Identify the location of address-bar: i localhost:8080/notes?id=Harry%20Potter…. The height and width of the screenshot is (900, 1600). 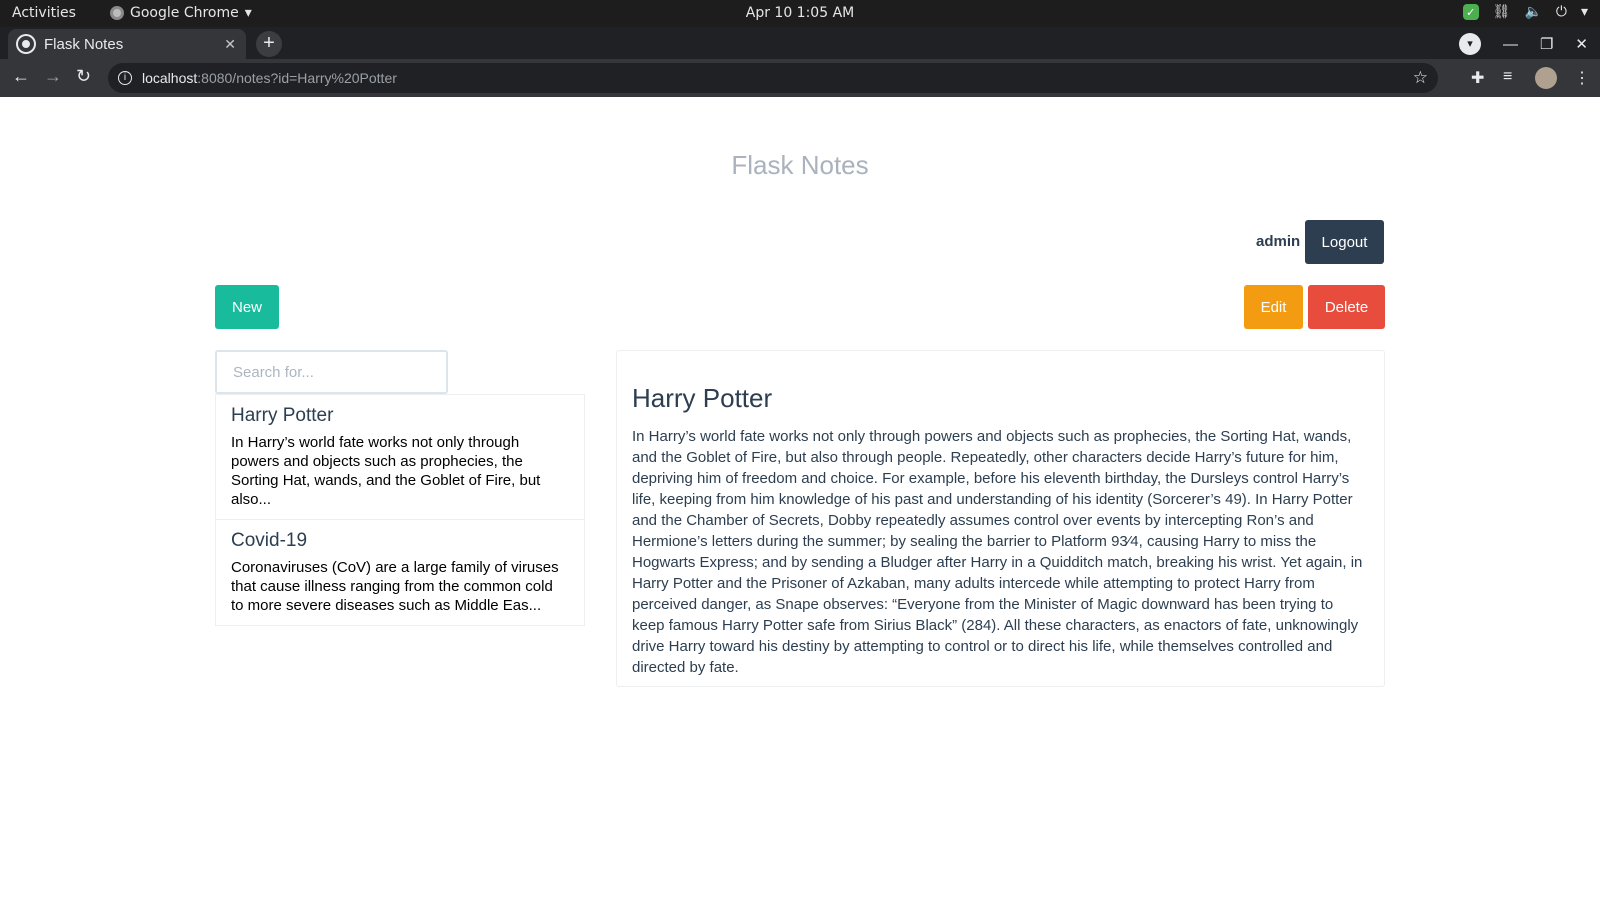
(773, 78).